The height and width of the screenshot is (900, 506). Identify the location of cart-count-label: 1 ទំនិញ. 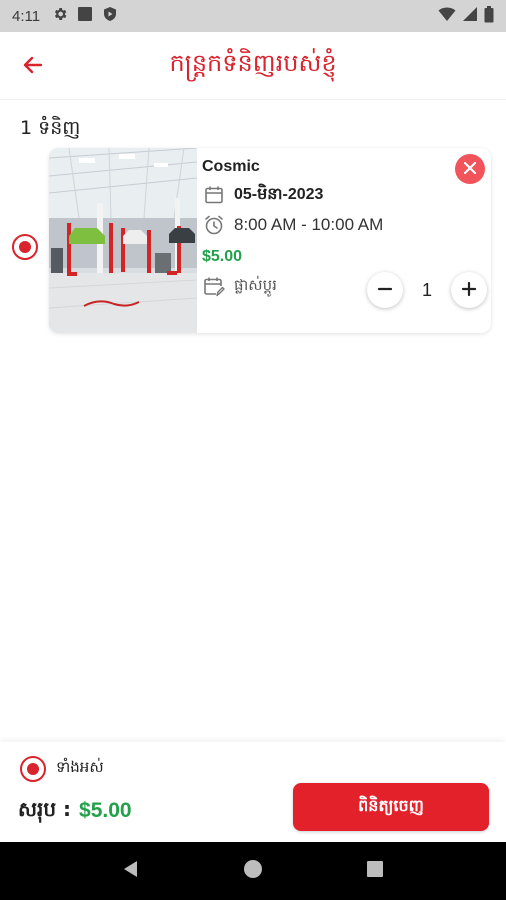
(50, 128).